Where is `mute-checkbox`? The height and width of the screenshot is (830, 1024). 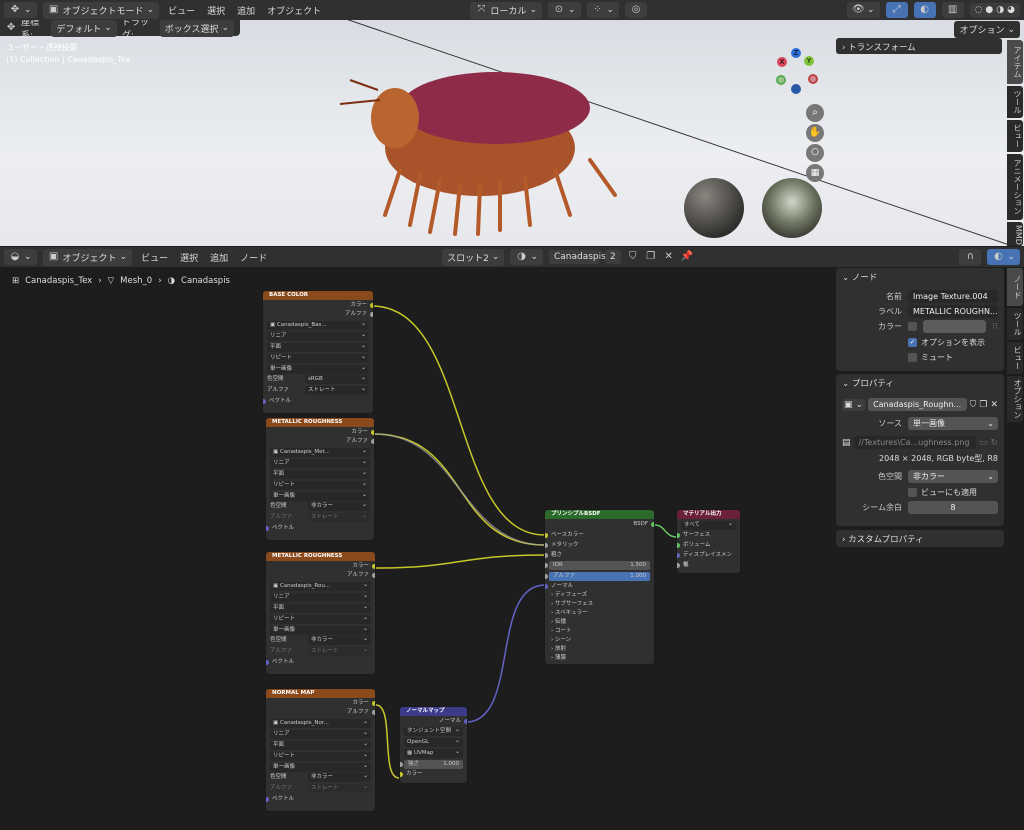
mute-checkbox is located at coordinates (912, 357).